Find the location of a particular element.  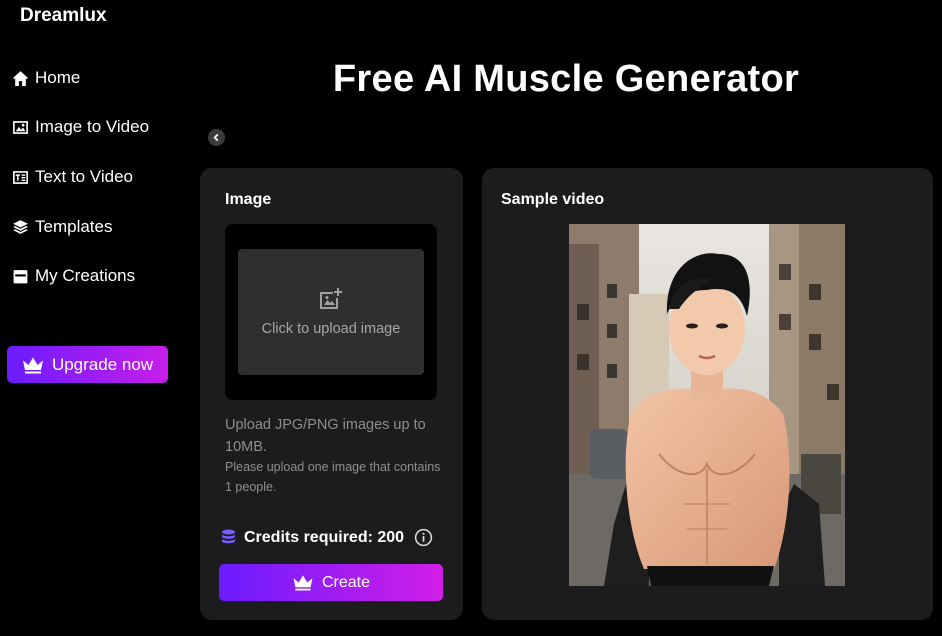

create-label: Create is located at coordinates (346, 582).